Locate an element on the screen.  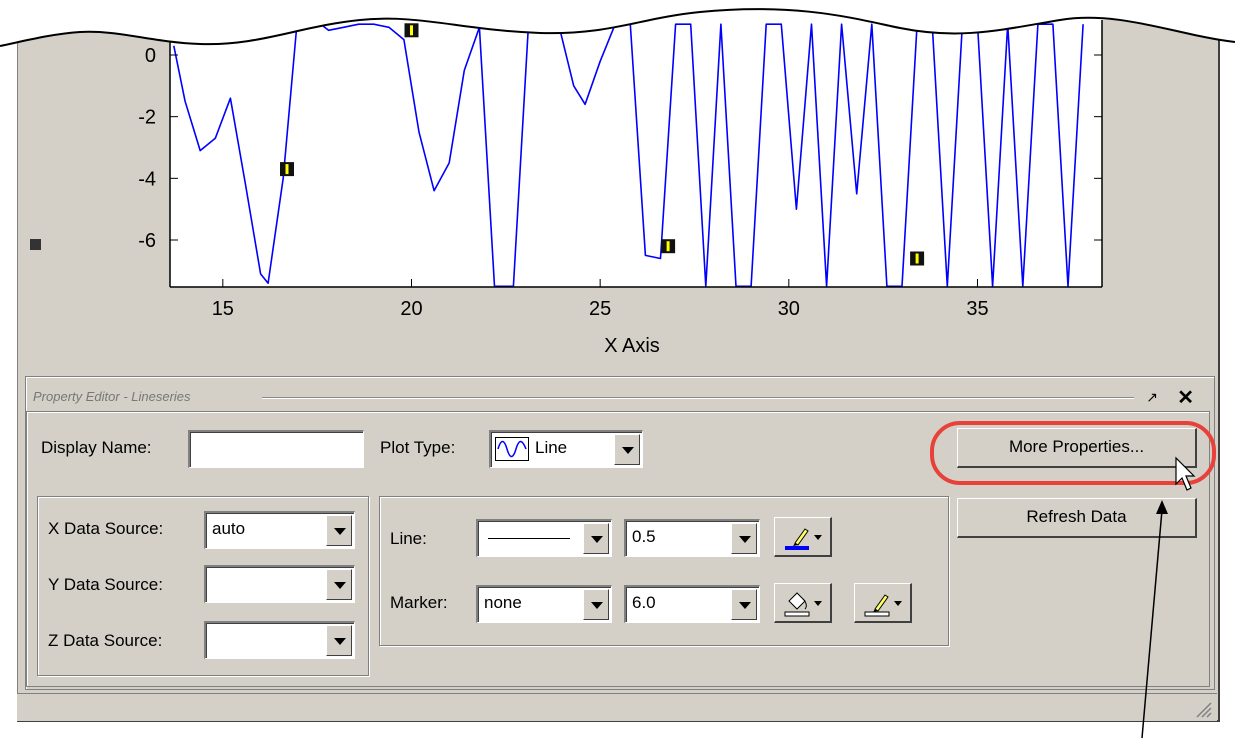
annotation-overlay is located at coordinates (1073, 580).